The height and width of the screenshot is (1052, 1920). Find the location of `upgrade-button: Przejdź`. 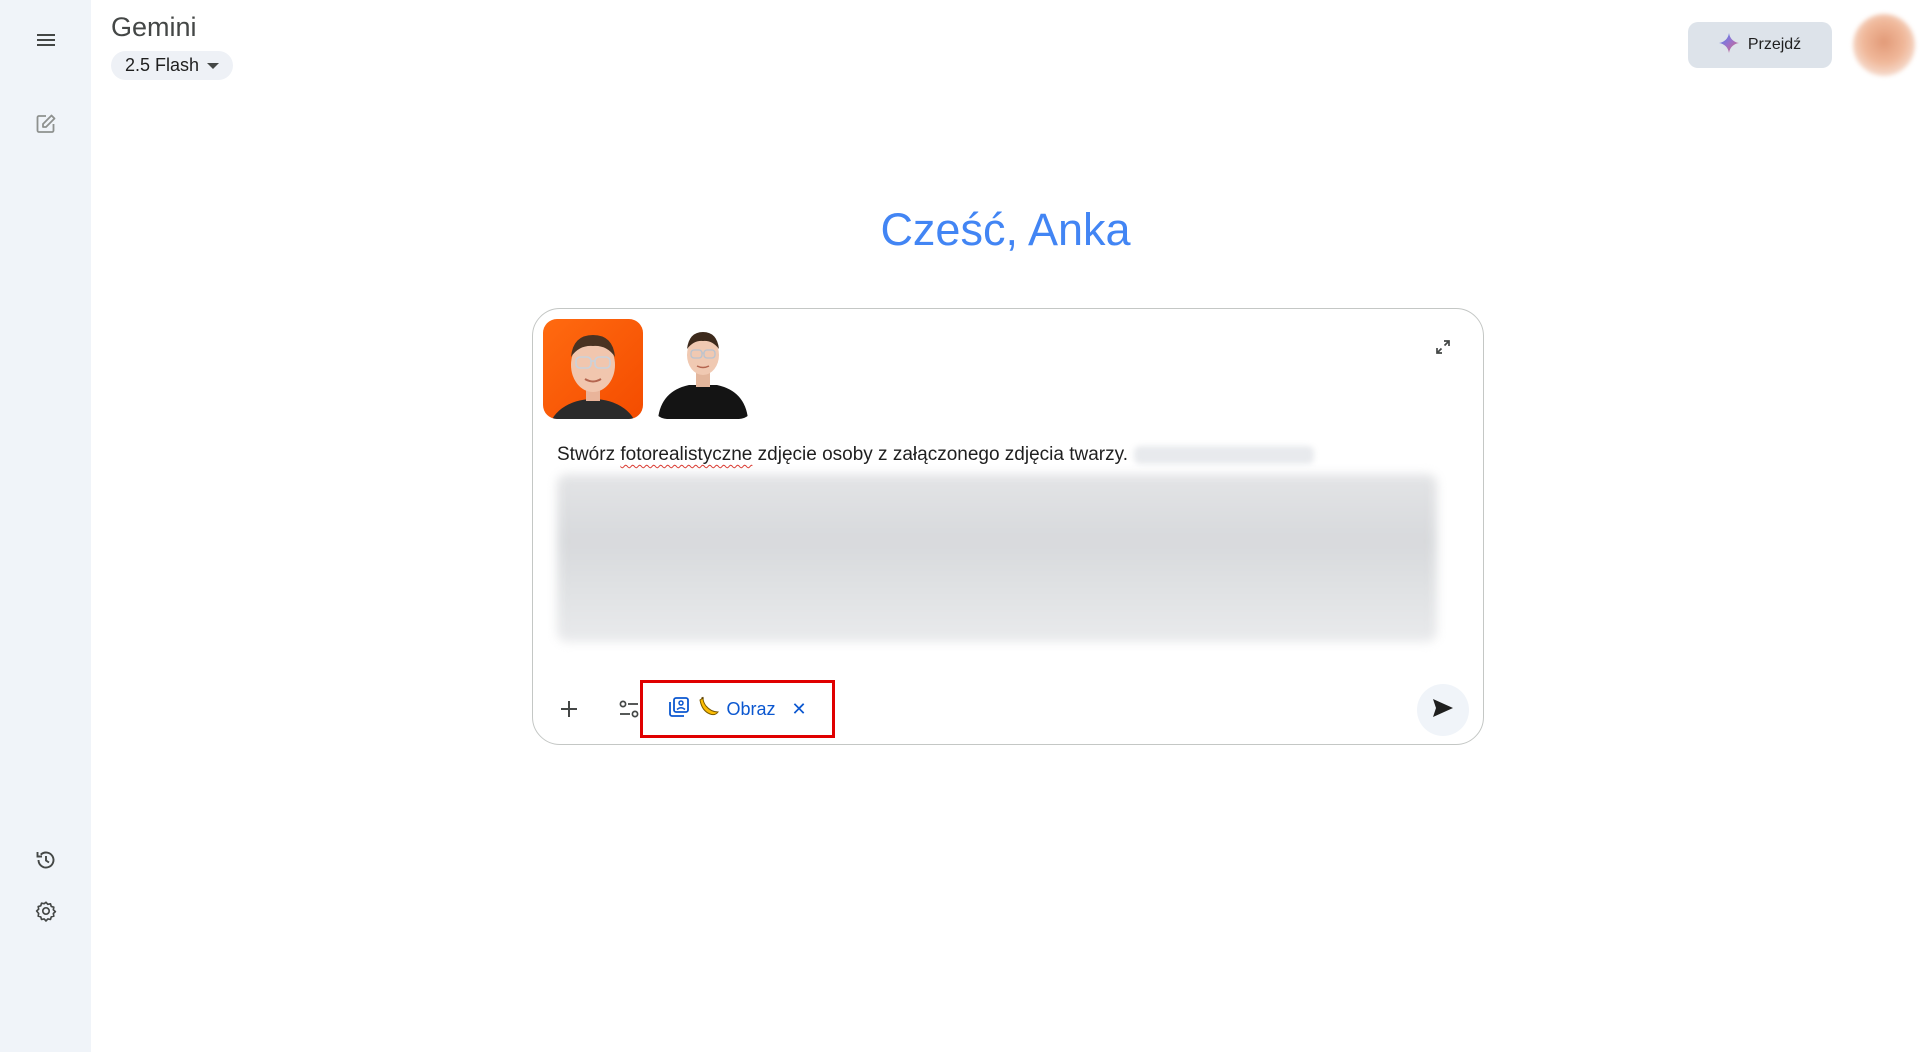

upgrade-button: Przejdź is located at coordinates (1760, 45).